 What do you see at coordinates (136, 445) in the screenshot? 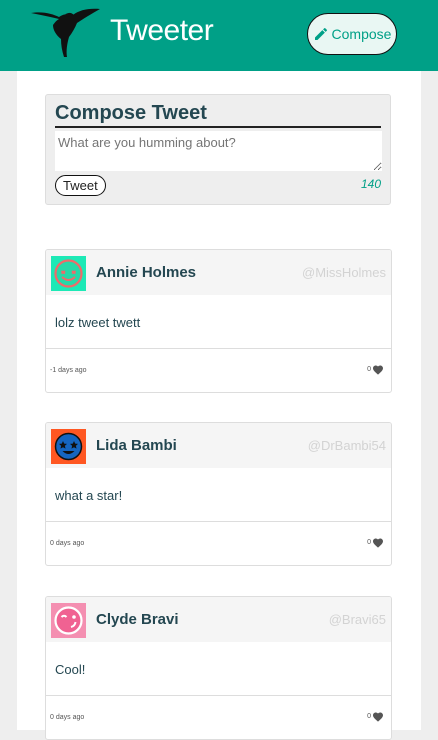
I see `tweet-author-name: Lida Bambi` at bounding box center [136, 445].